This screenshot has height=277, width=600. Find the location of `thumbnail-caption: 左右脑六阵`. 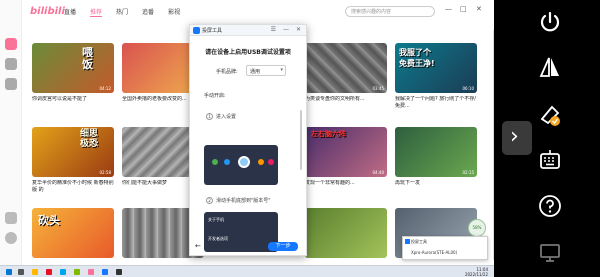

thumbnail-caption: 左右脑六阵 is located at coordinates (328, 134).